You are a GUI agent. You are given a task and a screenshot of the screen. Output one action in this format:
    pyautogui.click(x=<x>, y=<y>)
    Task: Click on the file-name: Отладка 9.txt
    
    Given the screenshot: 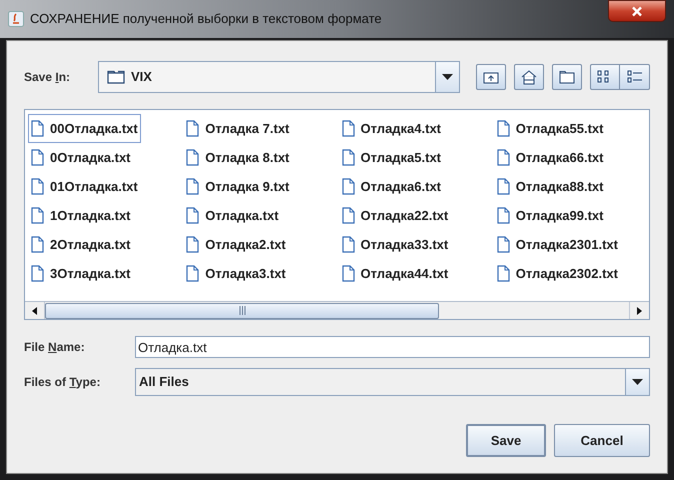 What is the action you would take?
    pyautogui.click(x=247, y=187)
    